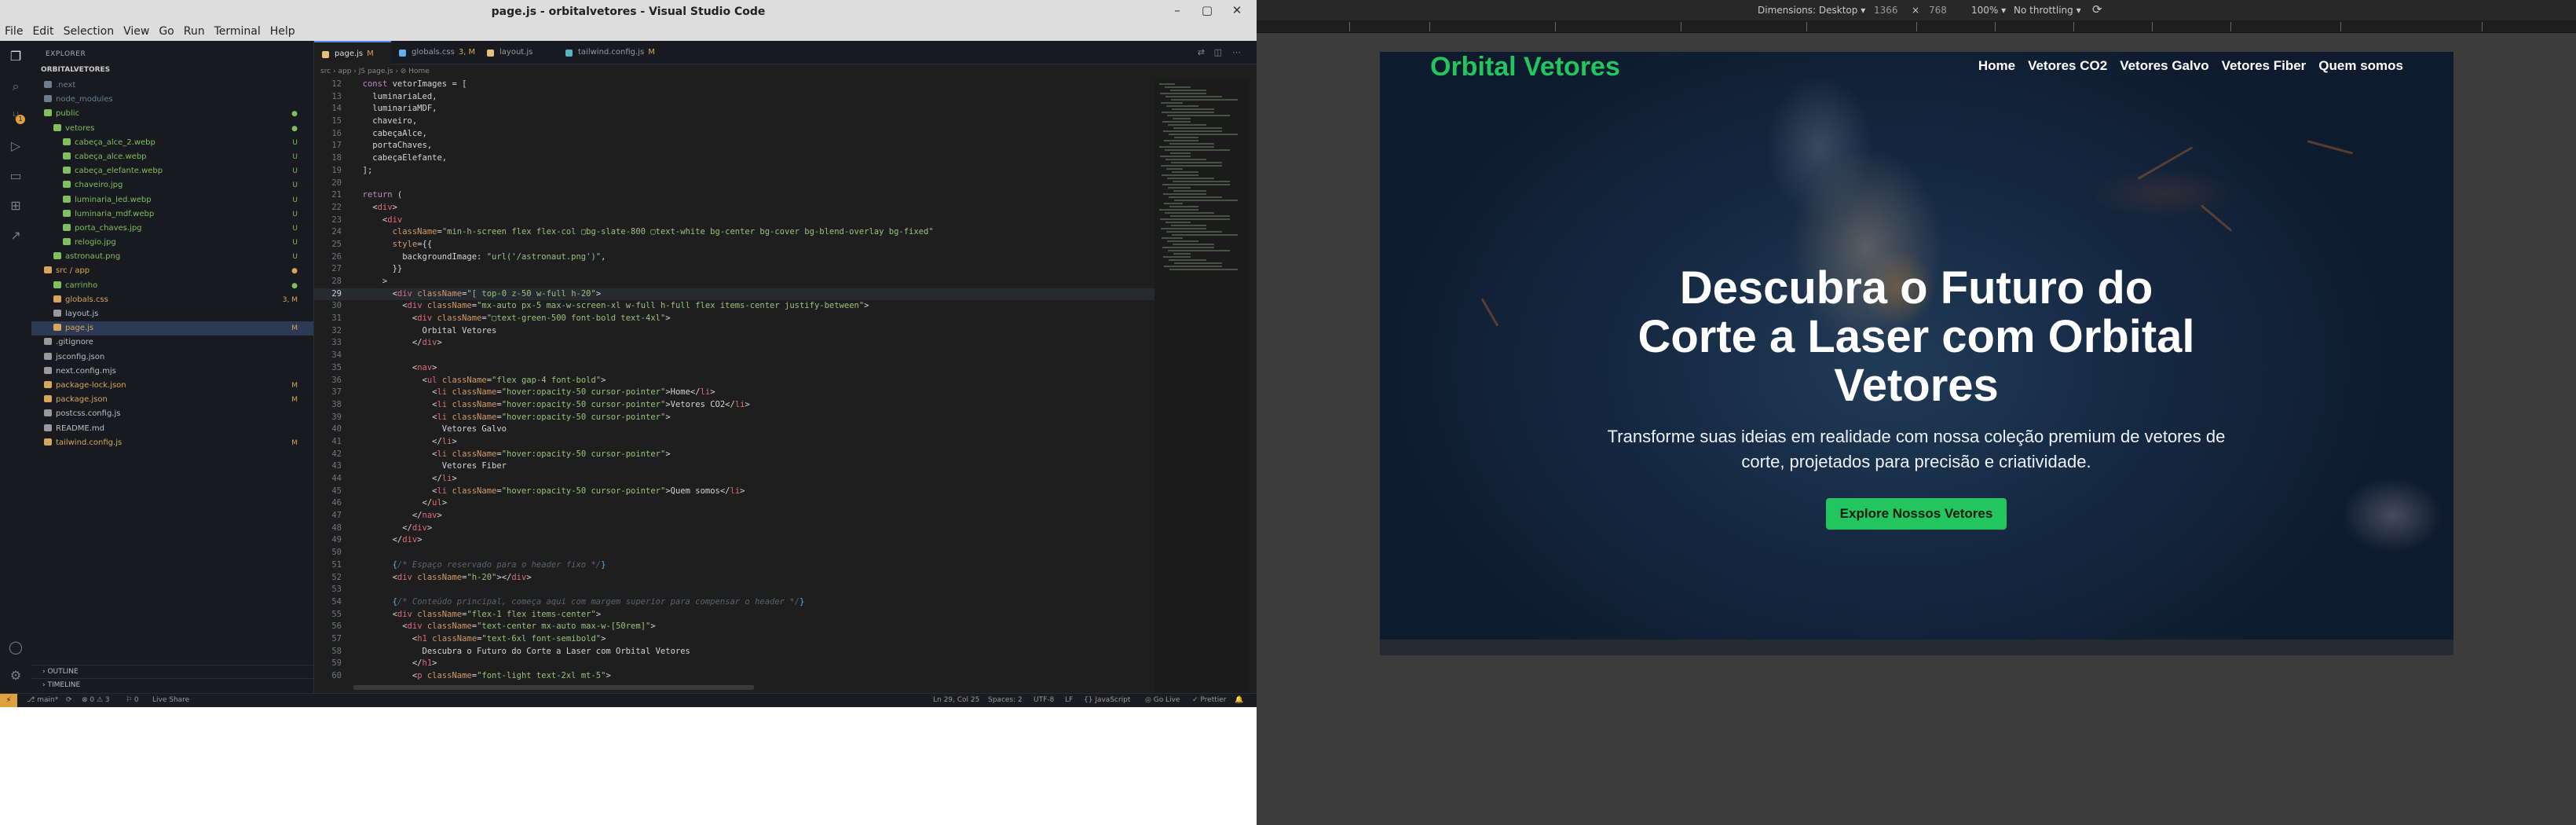  What do you see at coordinates (172, 157) in the screenshot?
I see `tree-item: cabeça_alce.webp U` at bounding box center [172, 157].